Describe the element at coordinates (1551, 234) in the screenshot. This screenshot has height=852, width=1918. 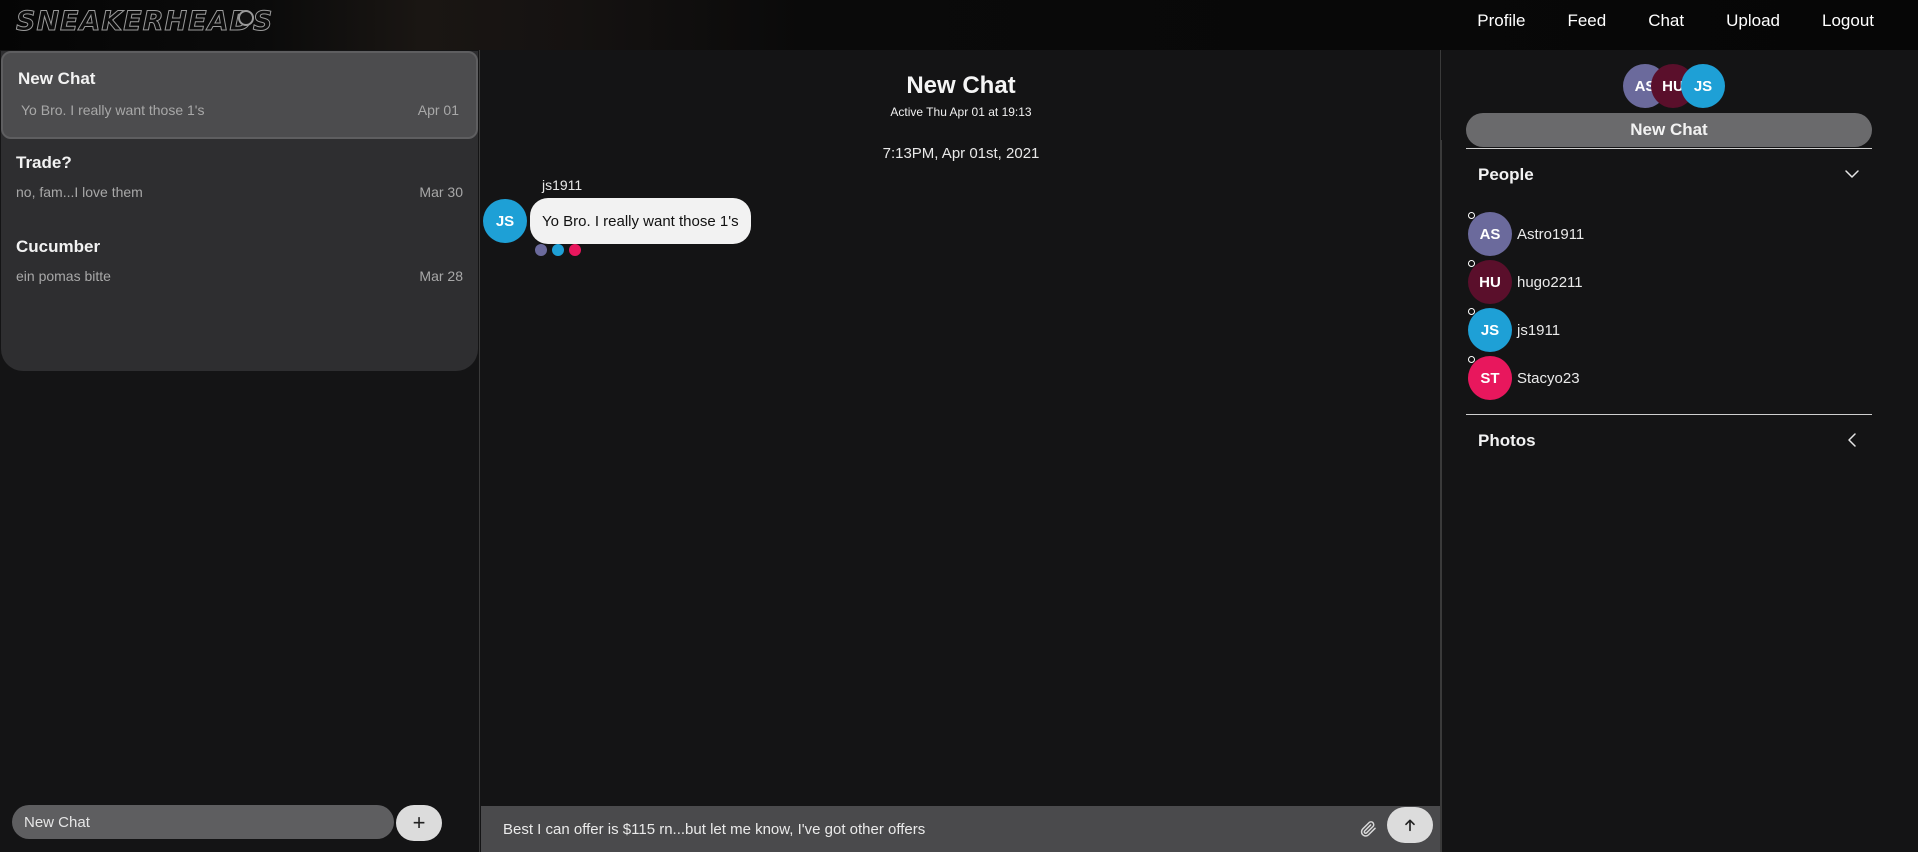
I see `person-name: Astro1911` at that location.